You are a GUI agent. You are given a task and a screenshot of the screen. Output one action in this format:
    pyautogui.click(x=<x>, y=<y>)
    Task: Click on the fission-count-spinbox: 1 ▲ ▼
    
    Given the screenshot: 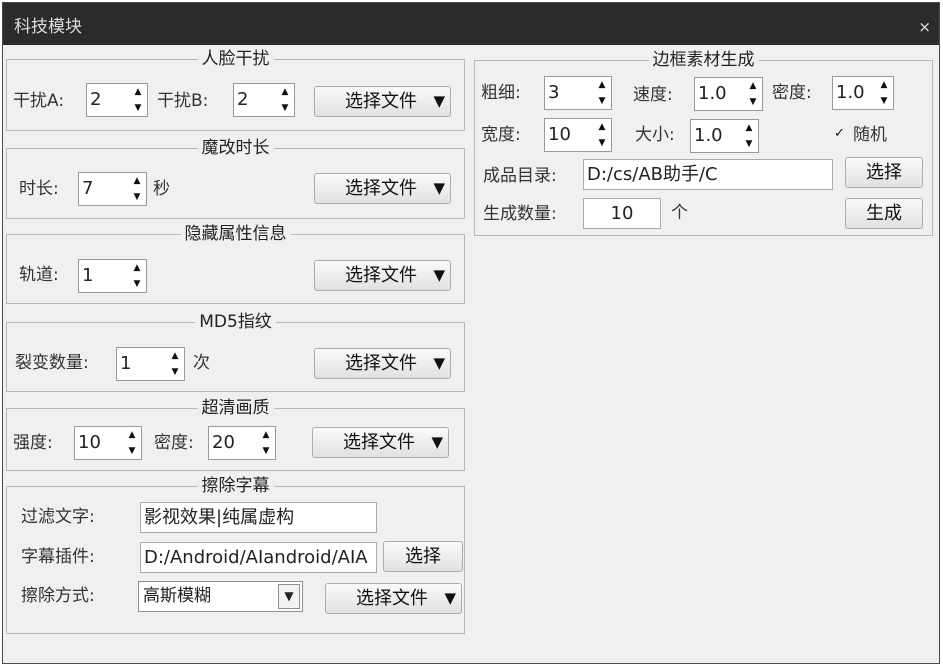 What is the action you would take?
    pyautogui.click(x=150, y=364)
    